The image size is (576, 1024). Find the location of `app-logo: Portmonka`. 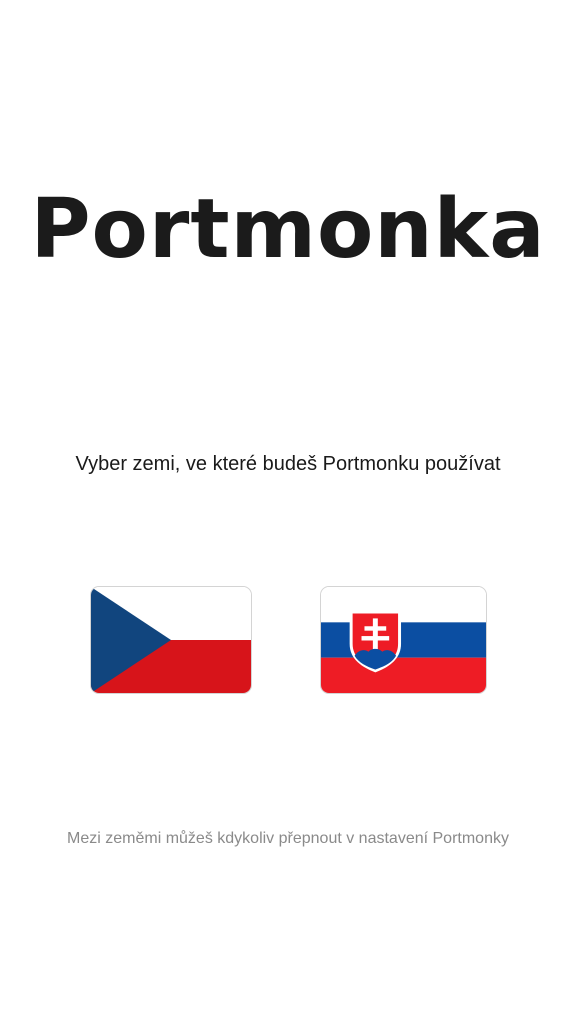

app-logo: Portmonka is located at coordinates (288, 229).